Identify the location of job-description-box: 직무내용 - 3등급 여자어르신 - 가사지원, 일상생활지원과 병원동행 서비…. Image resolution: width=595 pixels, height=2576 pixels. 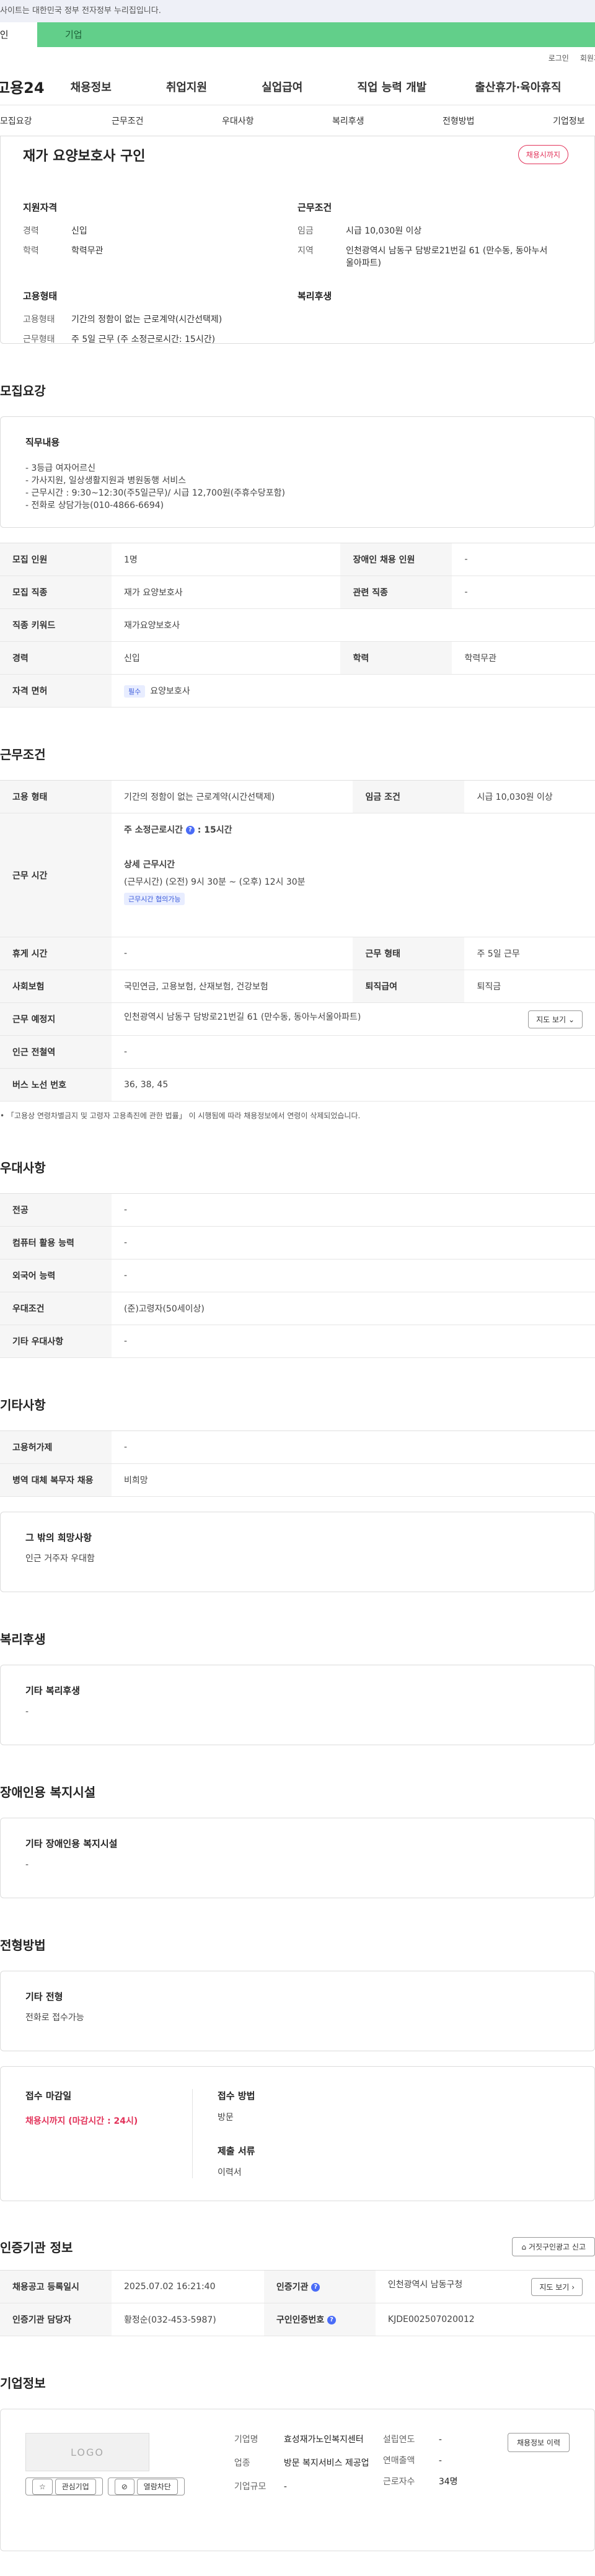
(297, 472).